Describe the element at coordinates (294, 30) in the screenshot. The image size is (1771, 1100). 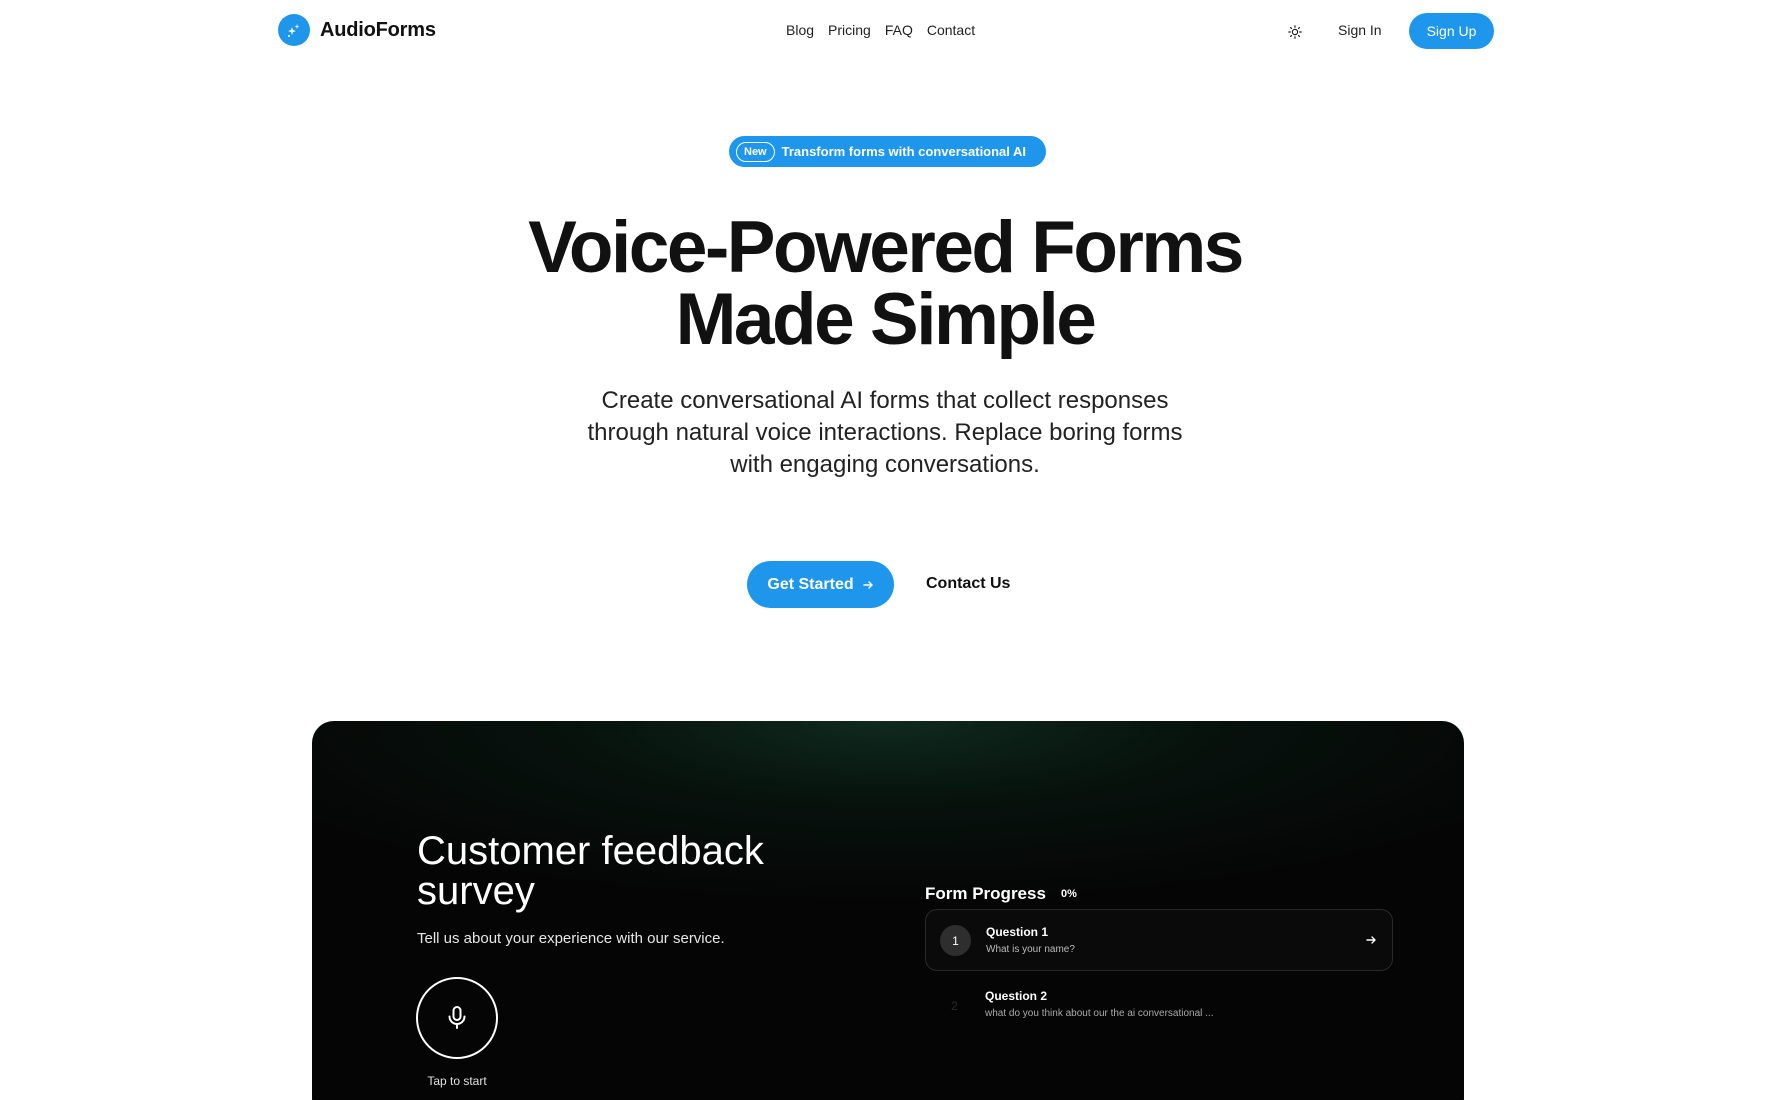
I see `sparkles-icon` at that location.